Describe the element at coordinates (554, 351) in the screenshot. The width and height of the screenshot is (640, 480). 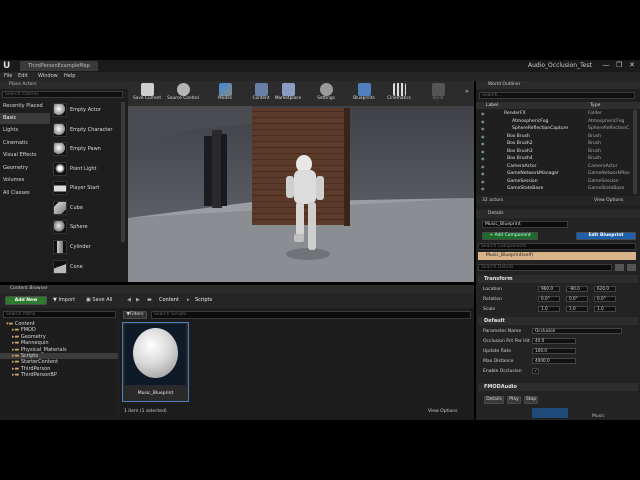
I see `update-rate-field: 100.0` at that location.